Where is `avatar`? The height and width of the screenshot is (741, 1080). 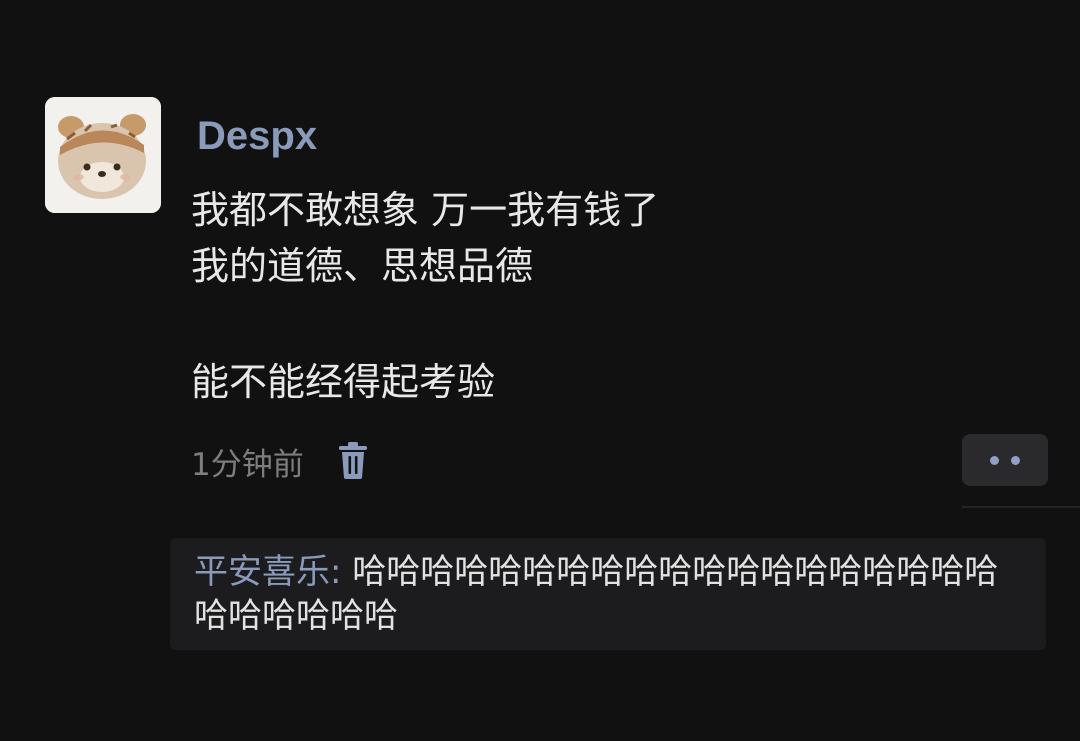
avatar is located at coordinates (103, 155).